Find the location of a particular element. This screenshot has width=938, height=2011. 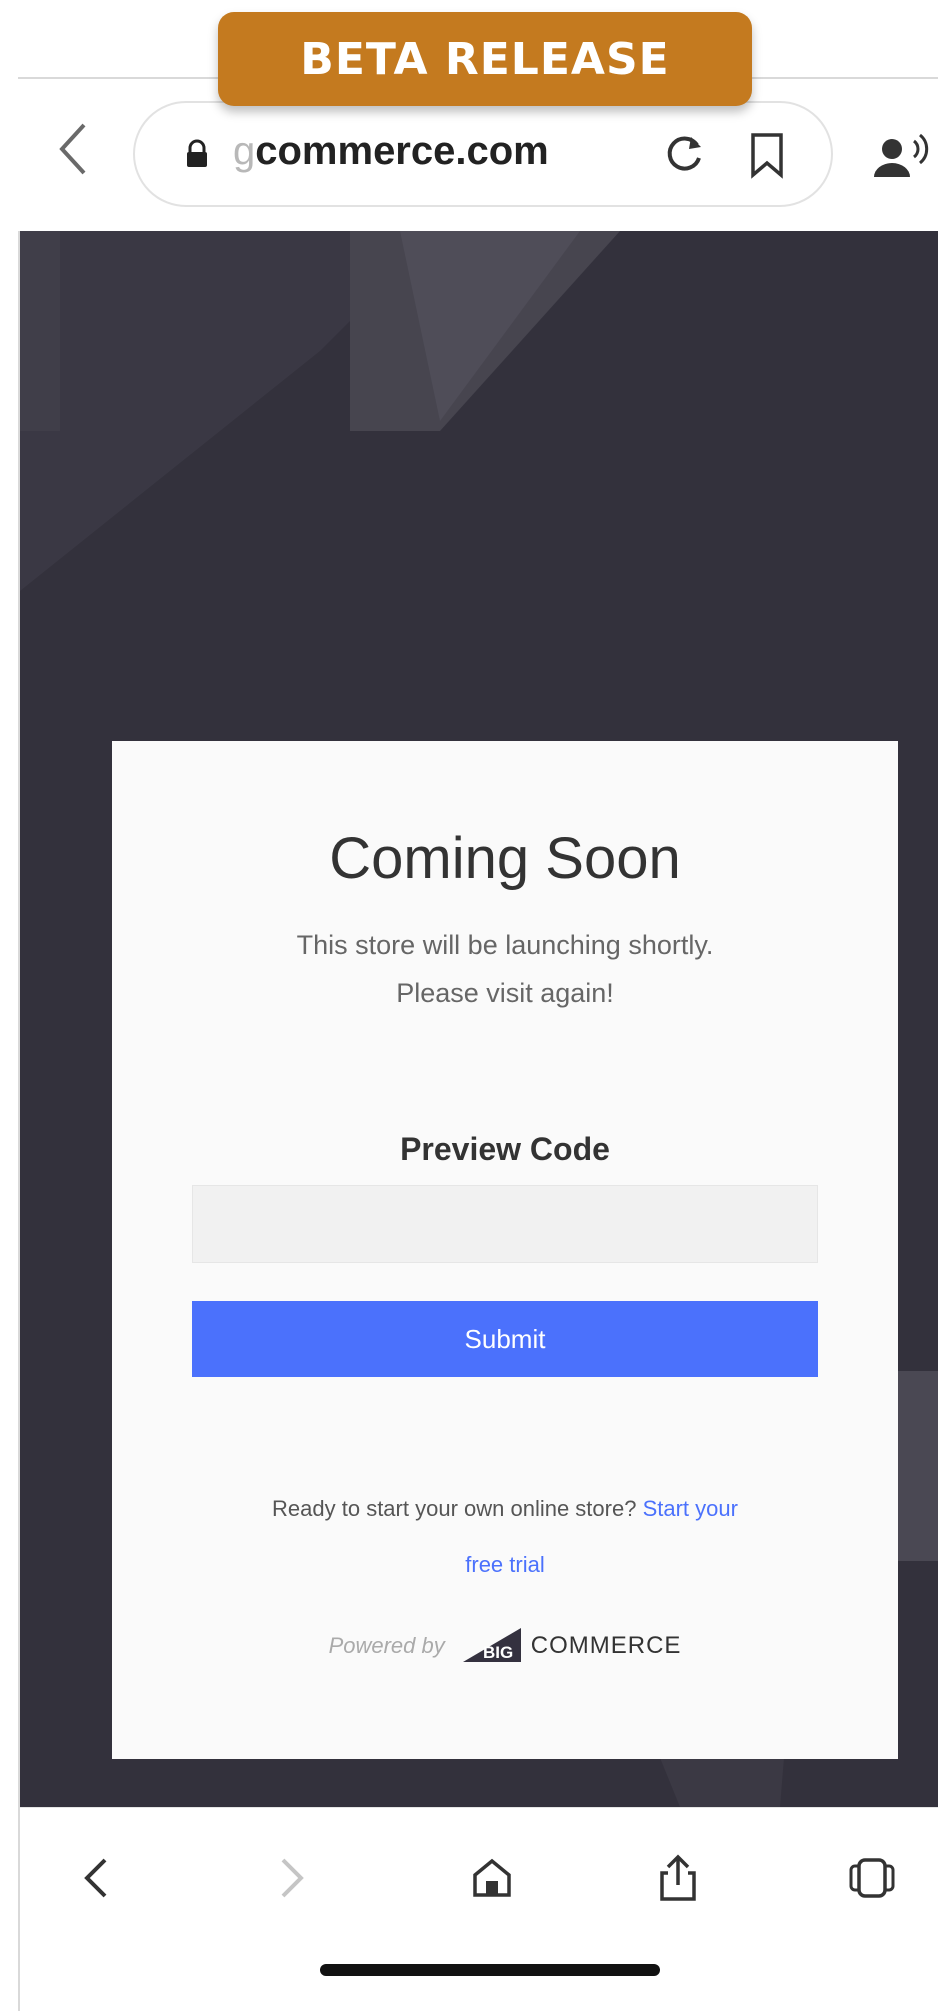

bookmark-icon is located at coordinates (767, 155).